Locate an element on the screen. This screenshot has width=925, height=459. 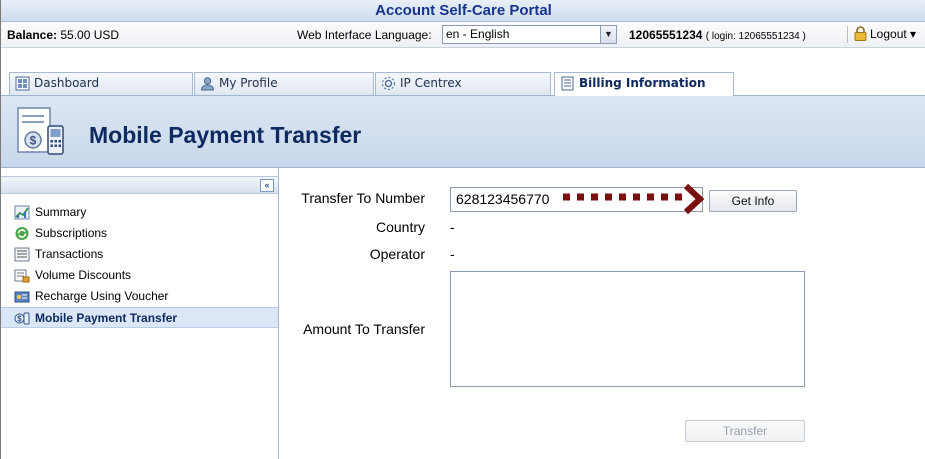
sidebar-item-transactions: Transactions is located at coordinates (139, 254).